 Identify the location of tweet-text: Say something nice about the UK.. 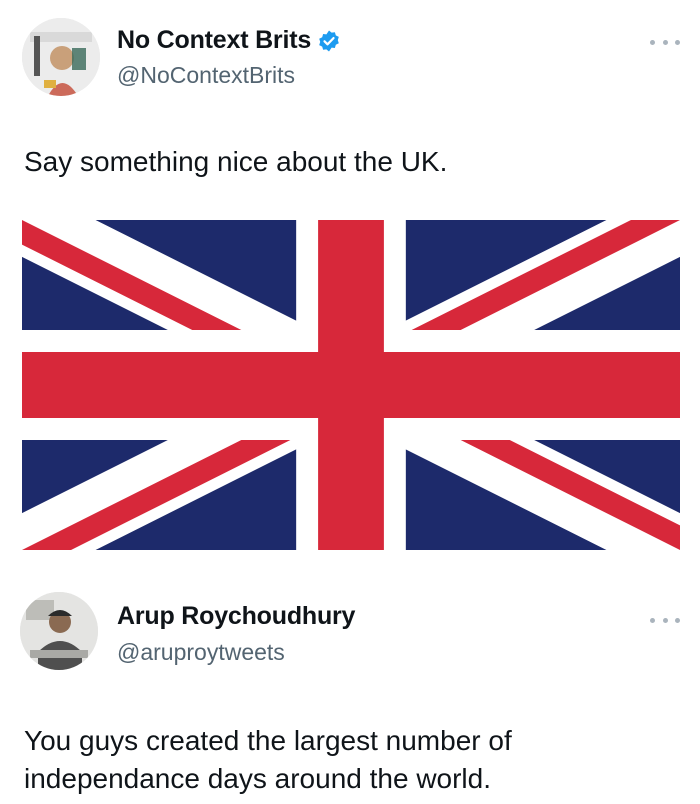
(236, 161).